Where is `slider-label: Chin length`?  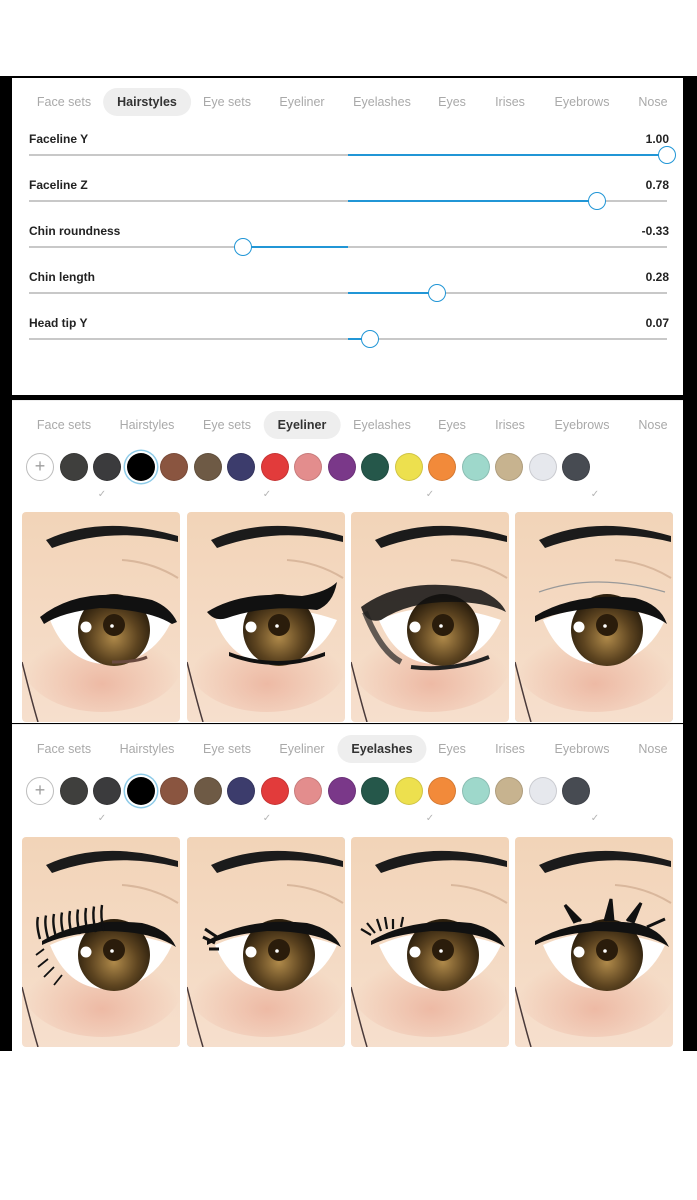 slider-label: Chin length is located at coordinates (62, 277).